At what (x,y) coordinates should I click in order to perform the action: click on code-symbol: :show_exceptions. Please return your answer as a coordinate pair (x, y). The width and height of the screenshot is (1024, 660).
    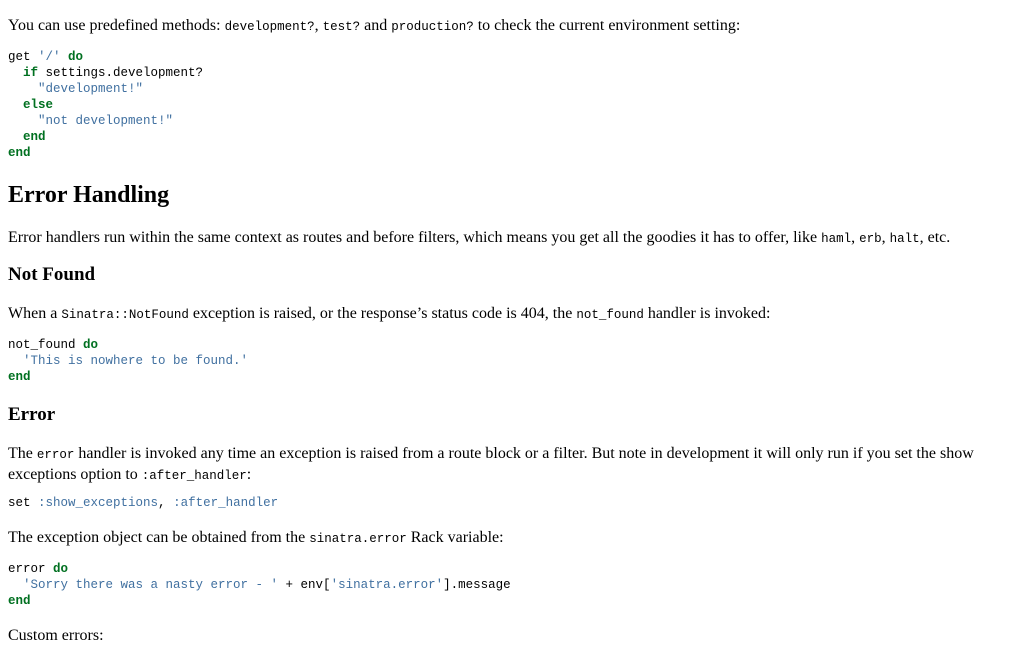
    Looking at the image, I should click on (98, 503).